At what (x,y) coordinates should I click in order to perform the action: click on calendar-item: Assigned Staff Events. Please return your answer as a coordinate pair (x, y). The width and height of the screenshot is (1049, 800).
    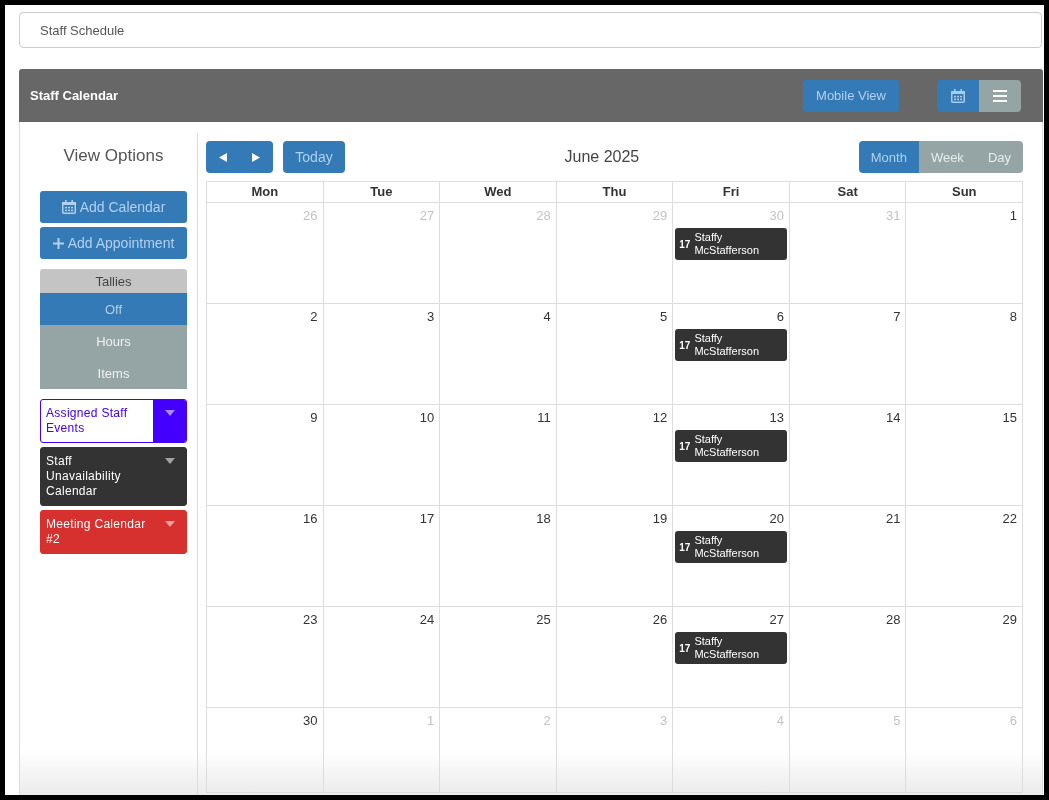
    Looking at the image, I should click on (113, 421).